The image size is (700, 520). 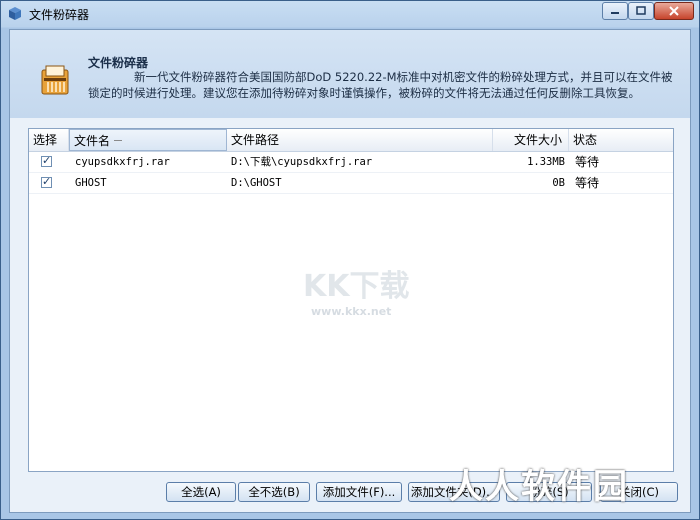 What do you see at coordinates (621, 140) in the screenshot?
I see `column-header-status: 状态` at bounding box center [621, 140].